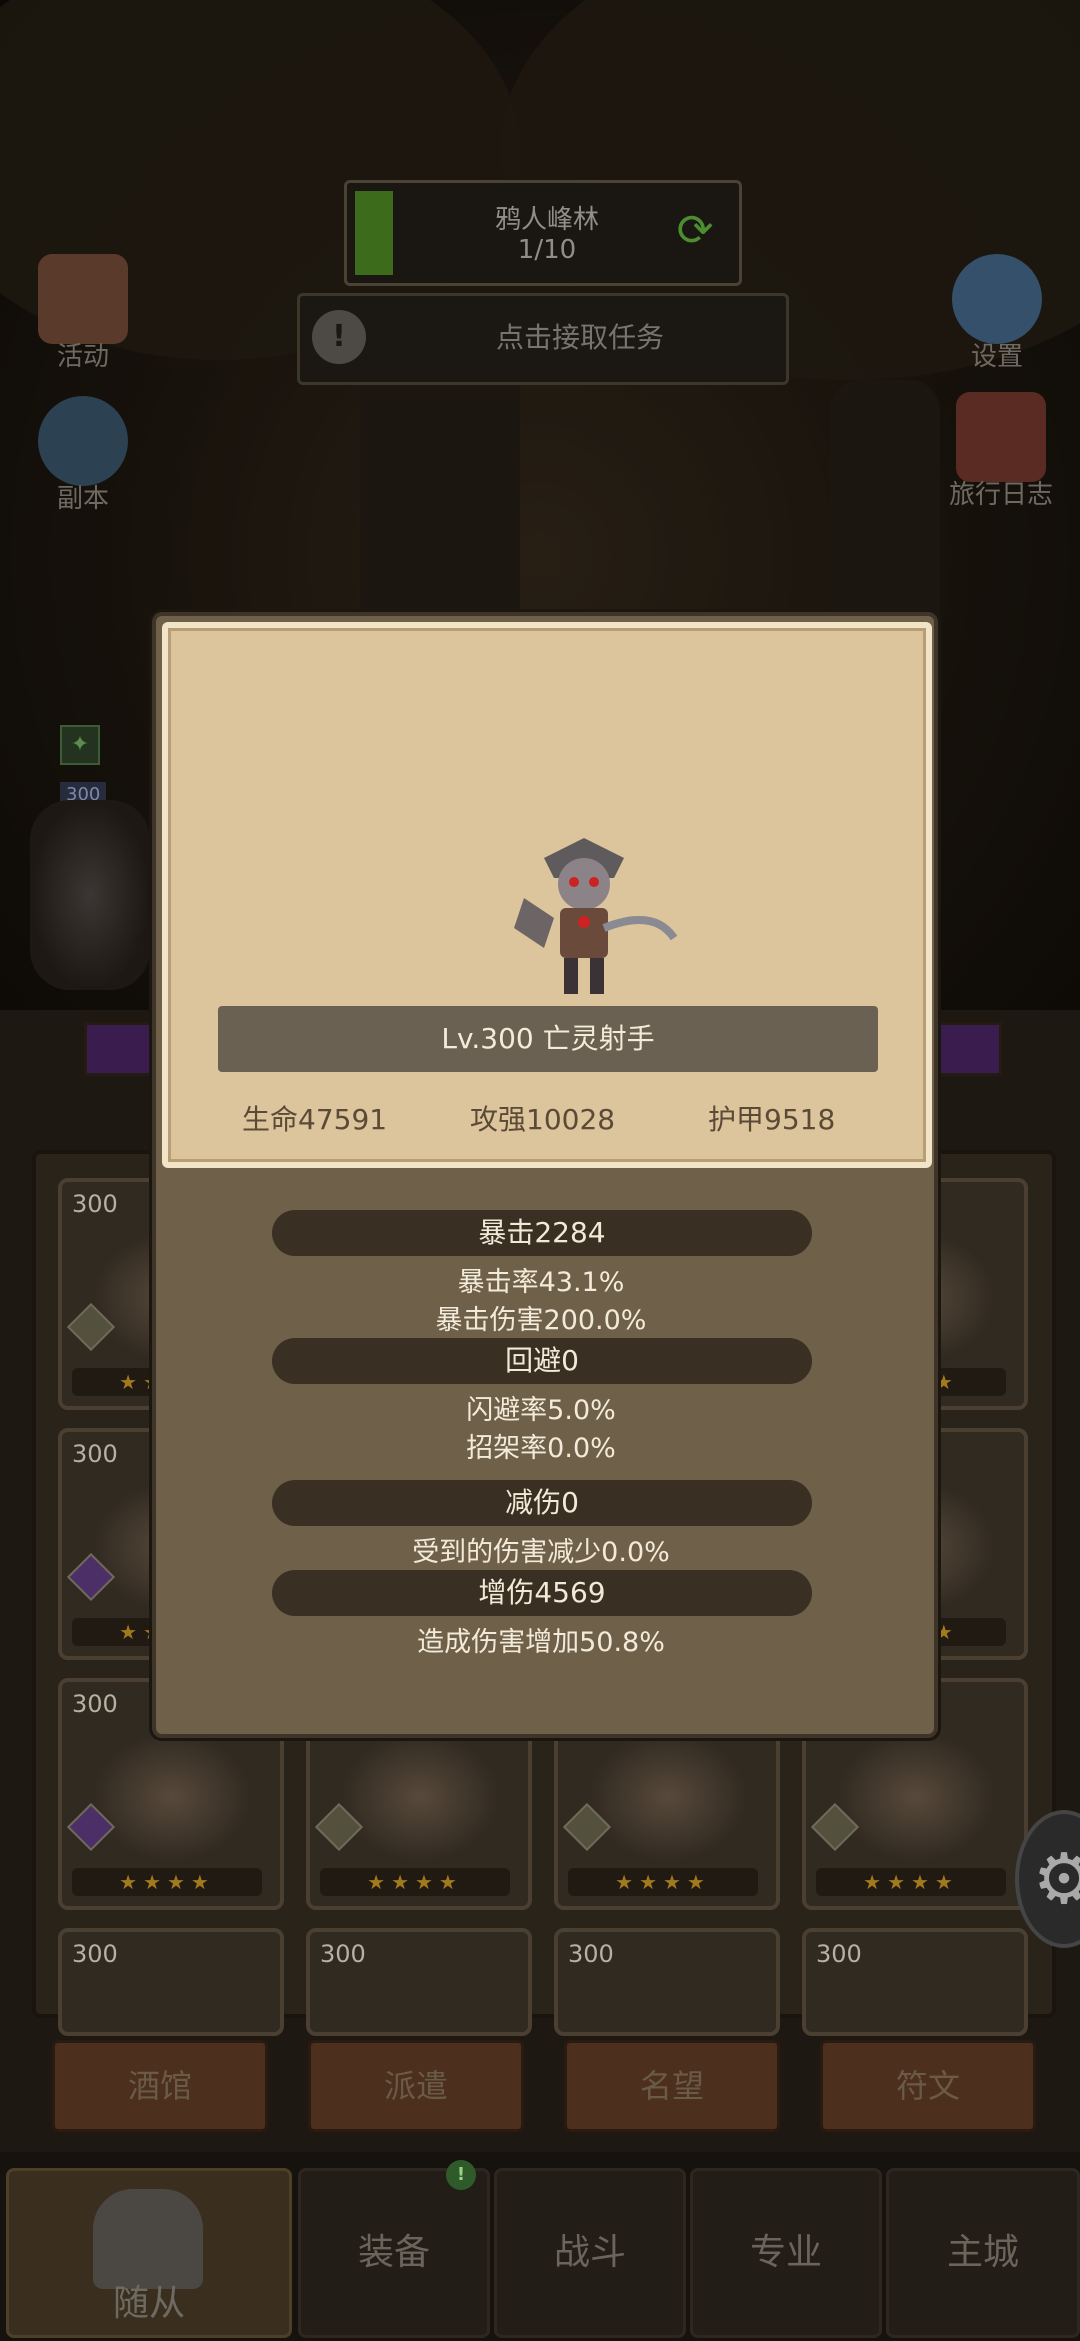 This screenshot has width=1080, height=2341. What do you see at coordinates (339, 337) in the screenshot?
I see `alert-icon: !` at bounding box center [339, 337].